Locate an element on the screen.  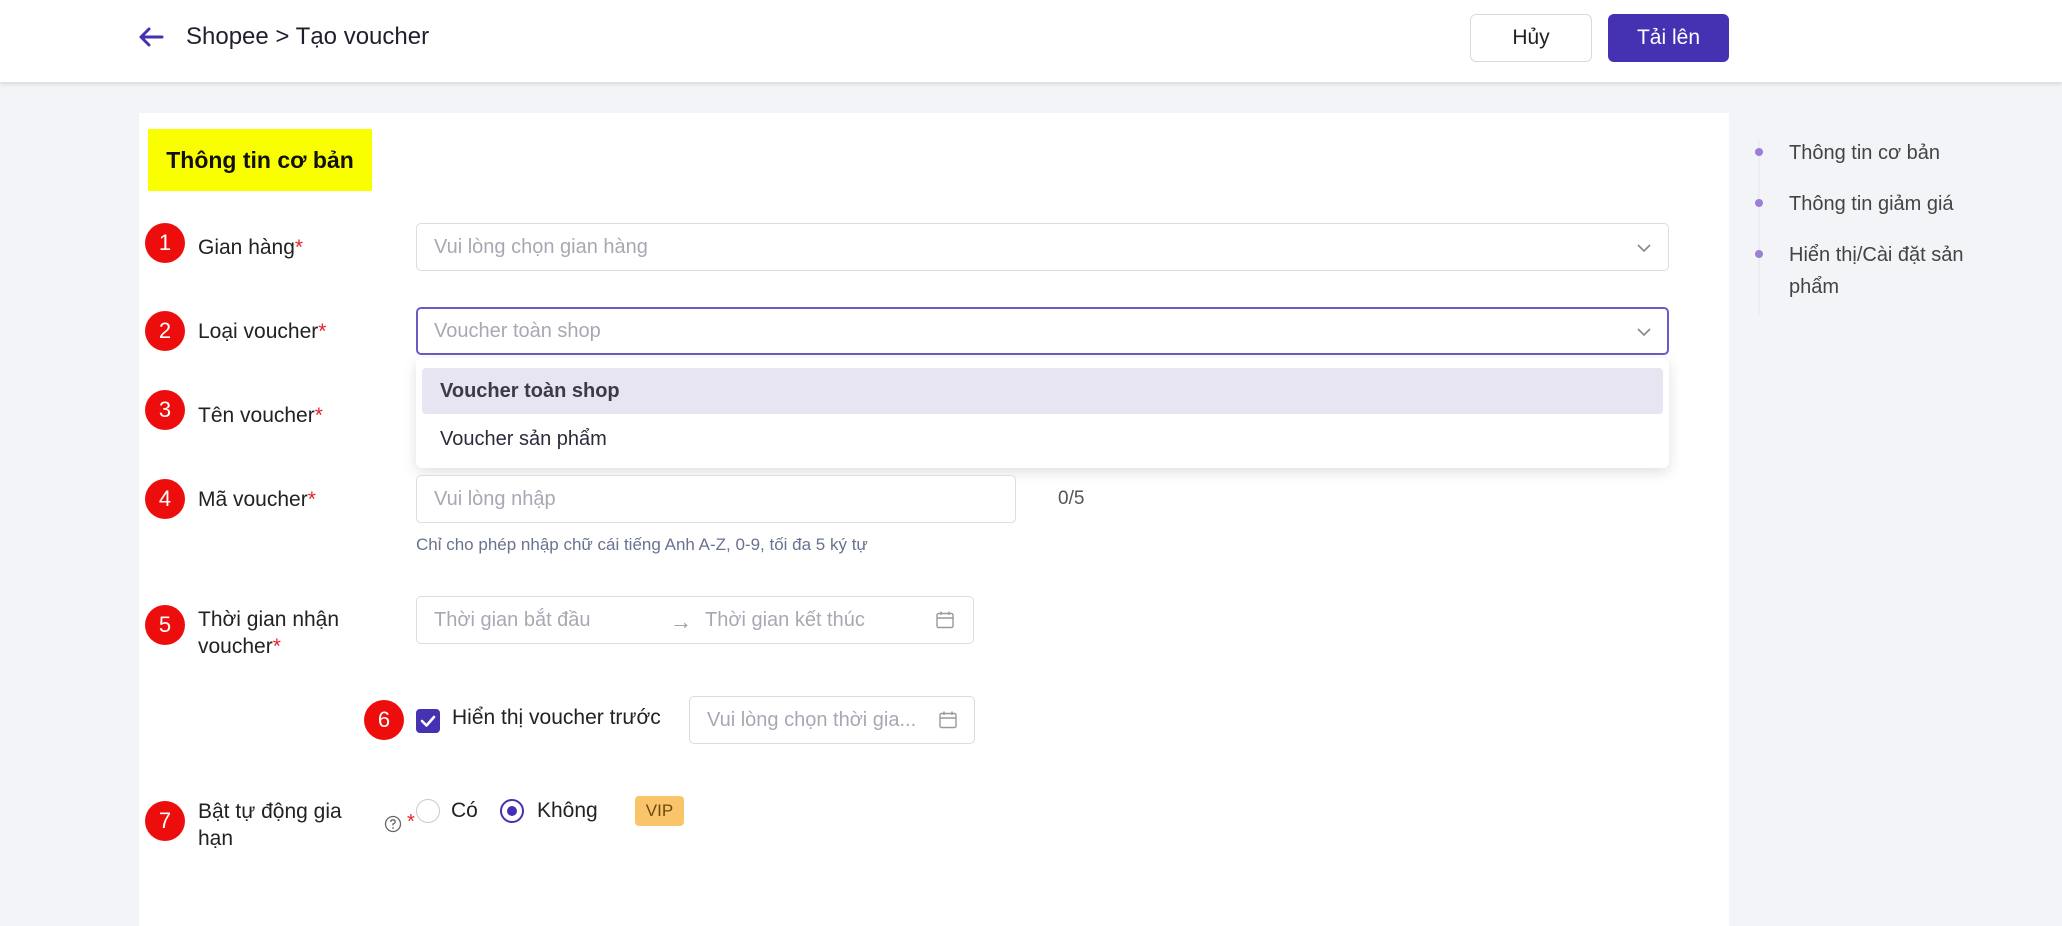
side-nav-basic-info: Thông tin cơ bản is located at coordinates (1899, 153).